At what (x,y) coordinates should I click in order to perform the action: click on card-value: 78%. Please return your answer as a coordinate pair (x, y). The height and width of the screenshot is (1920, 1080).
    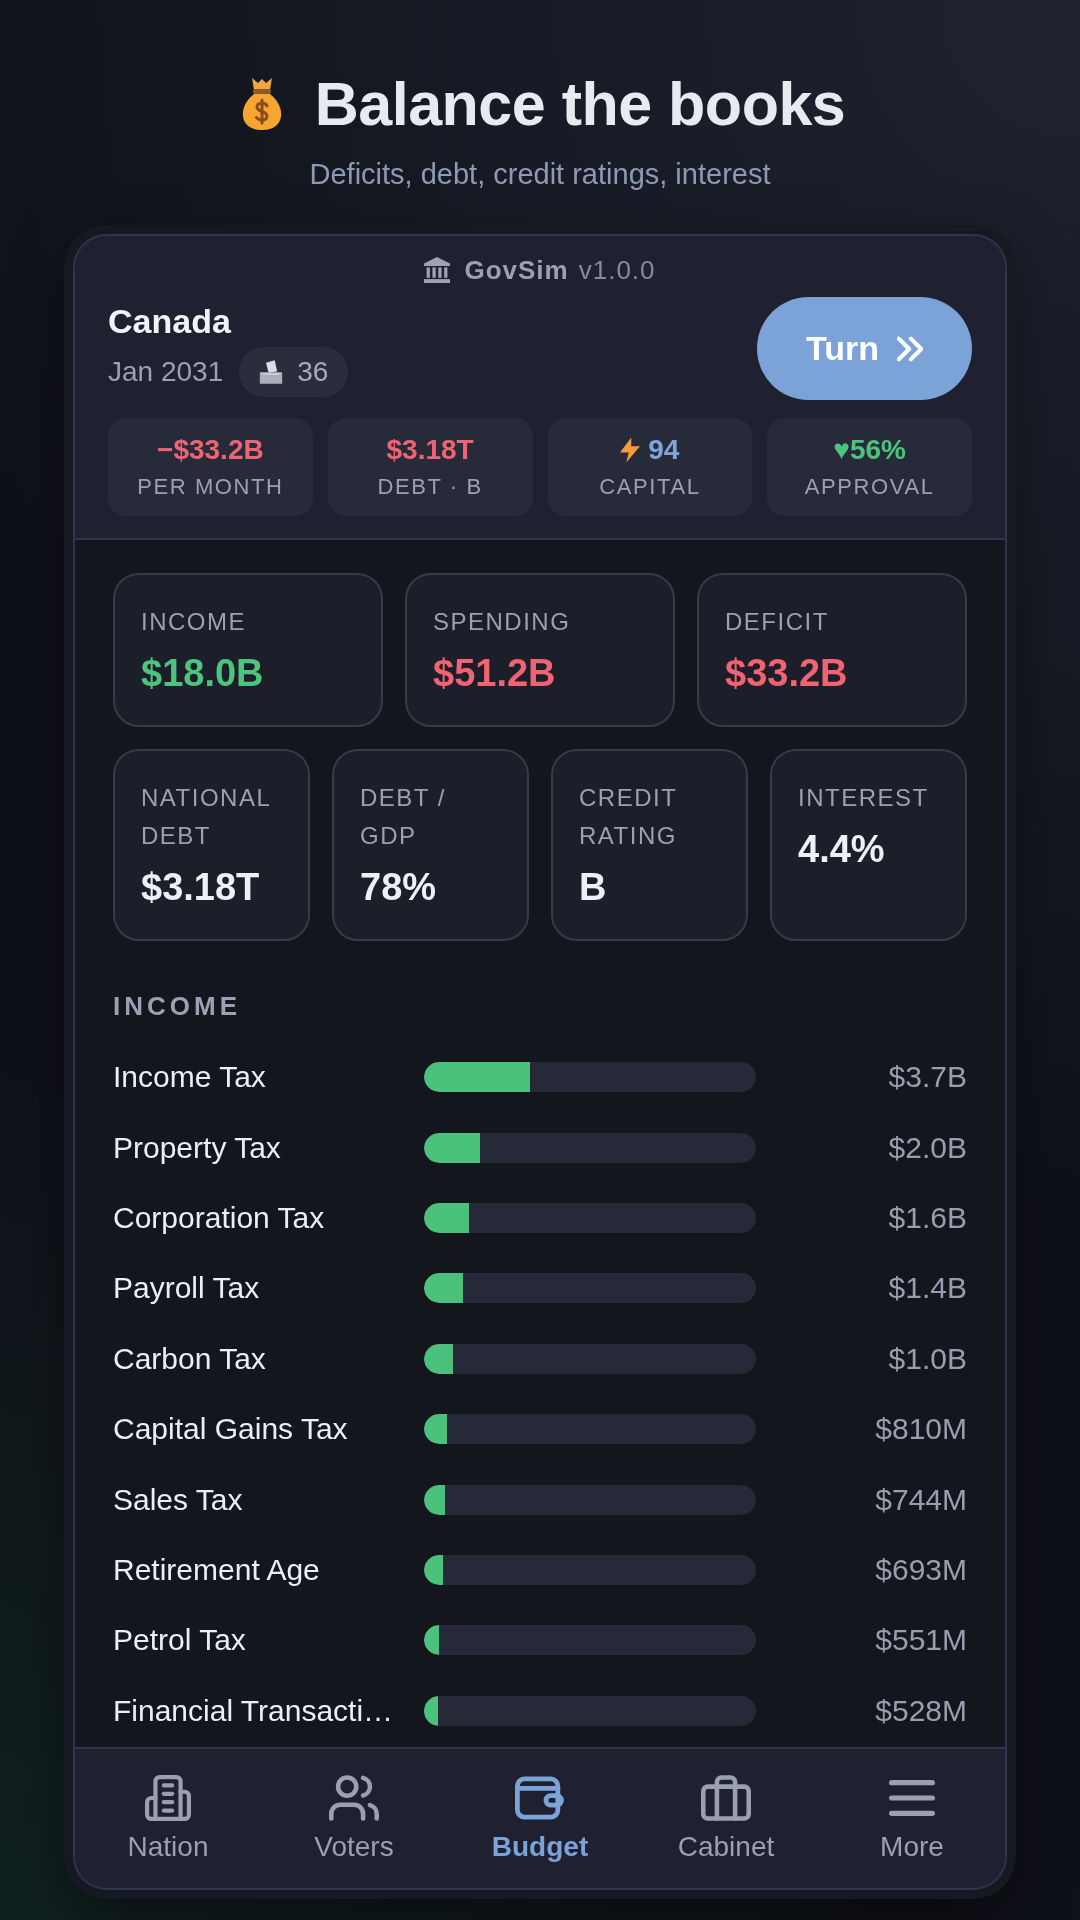
    Looking at the image, I should click on (398, 887).